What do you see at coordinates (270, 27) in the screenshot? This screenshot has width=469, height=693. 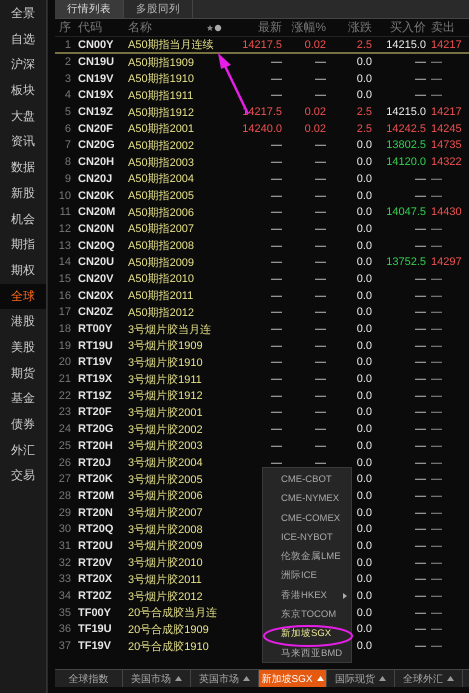 I see `column-header: 最新` at bounding box center [270, 27].